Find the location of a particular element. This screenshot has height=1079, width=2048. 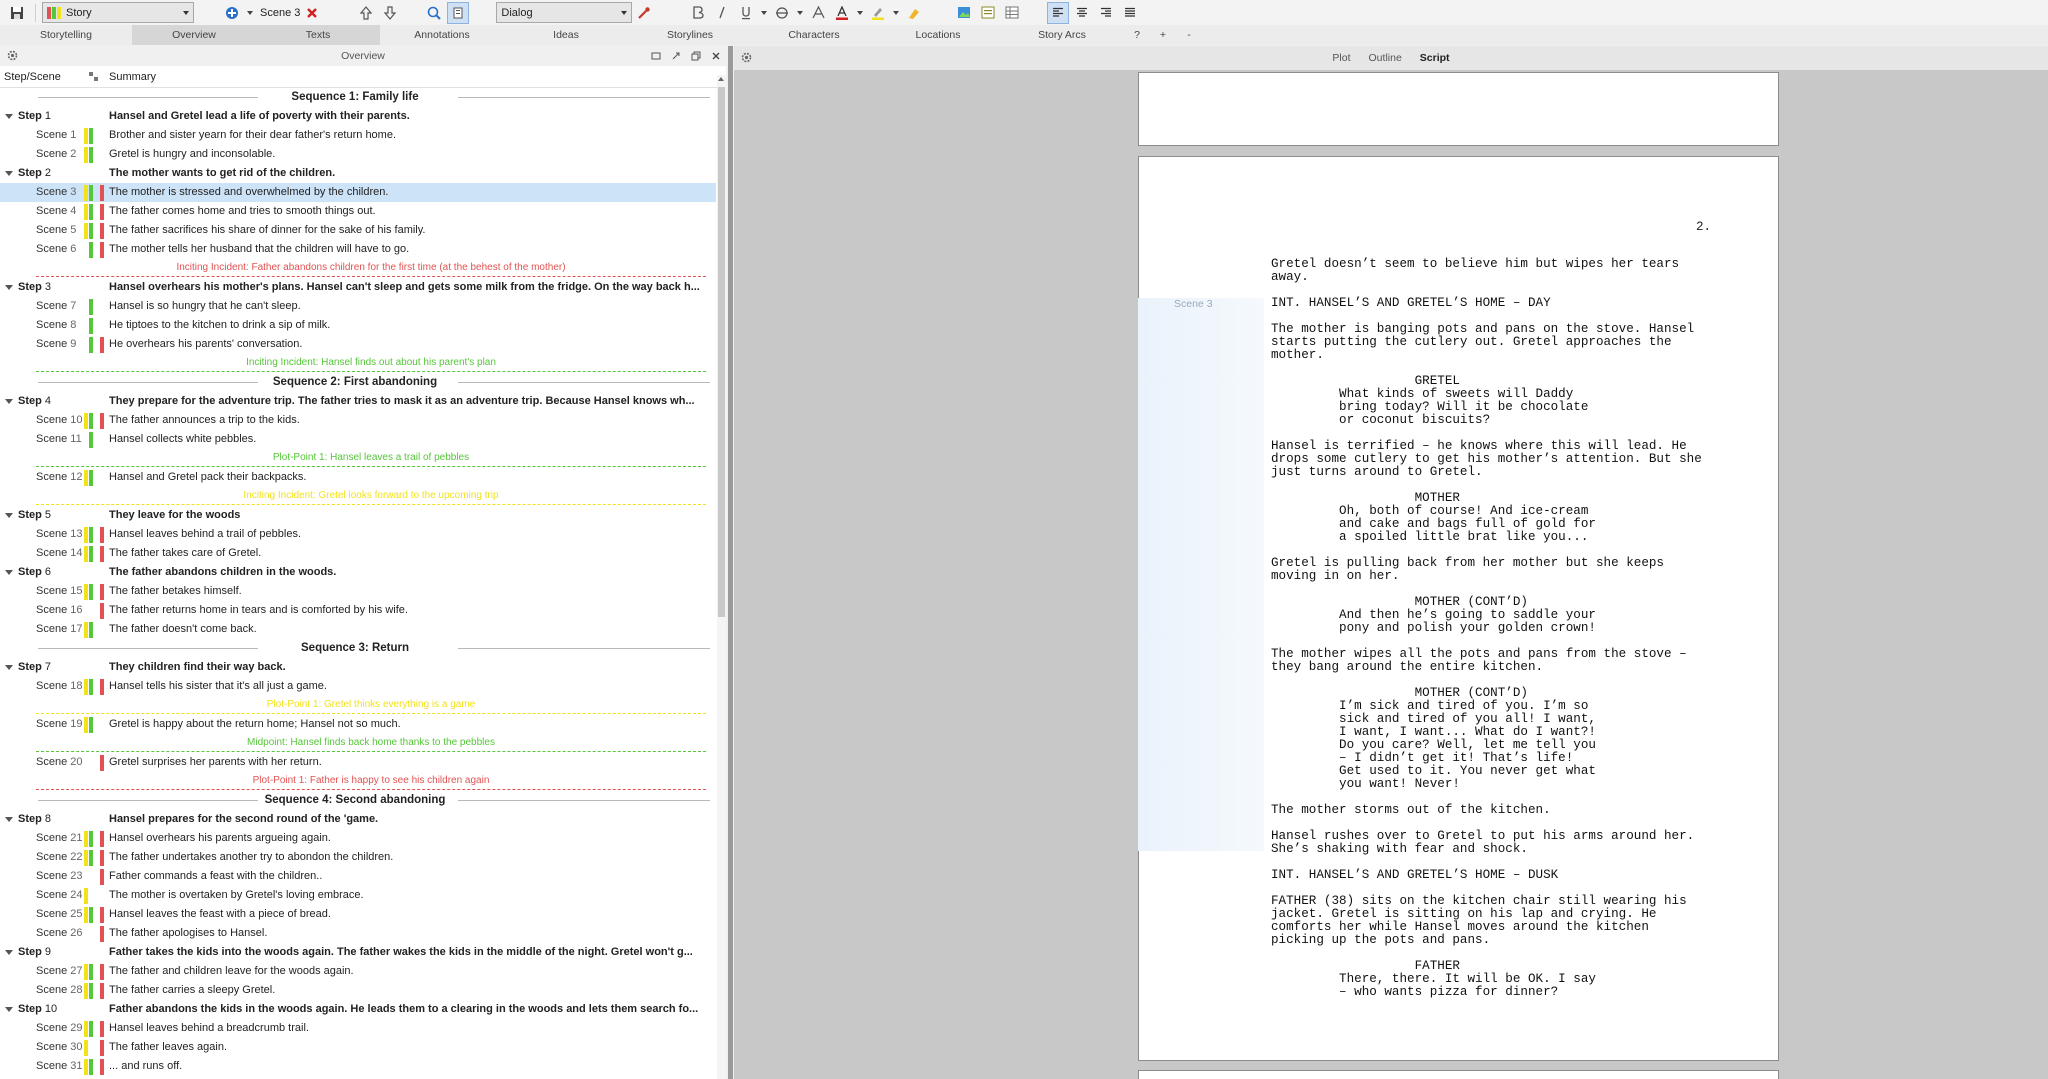

underline-icon is located at coordinates (746, 13).